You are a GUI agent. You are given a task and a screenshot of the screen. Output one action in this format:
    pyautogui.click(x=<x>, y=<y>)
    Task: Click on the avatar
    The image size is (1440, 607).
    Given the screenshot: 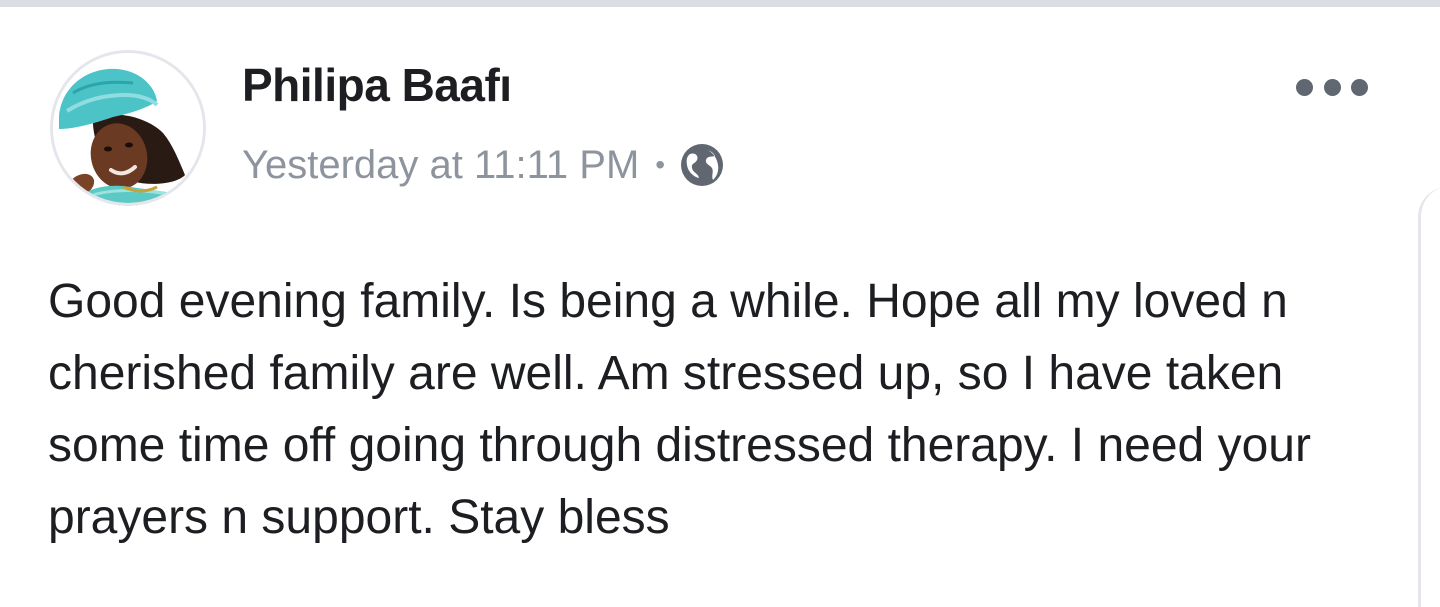 What is the action you would take?
    pyautogui.click(x=128, y=128)
    